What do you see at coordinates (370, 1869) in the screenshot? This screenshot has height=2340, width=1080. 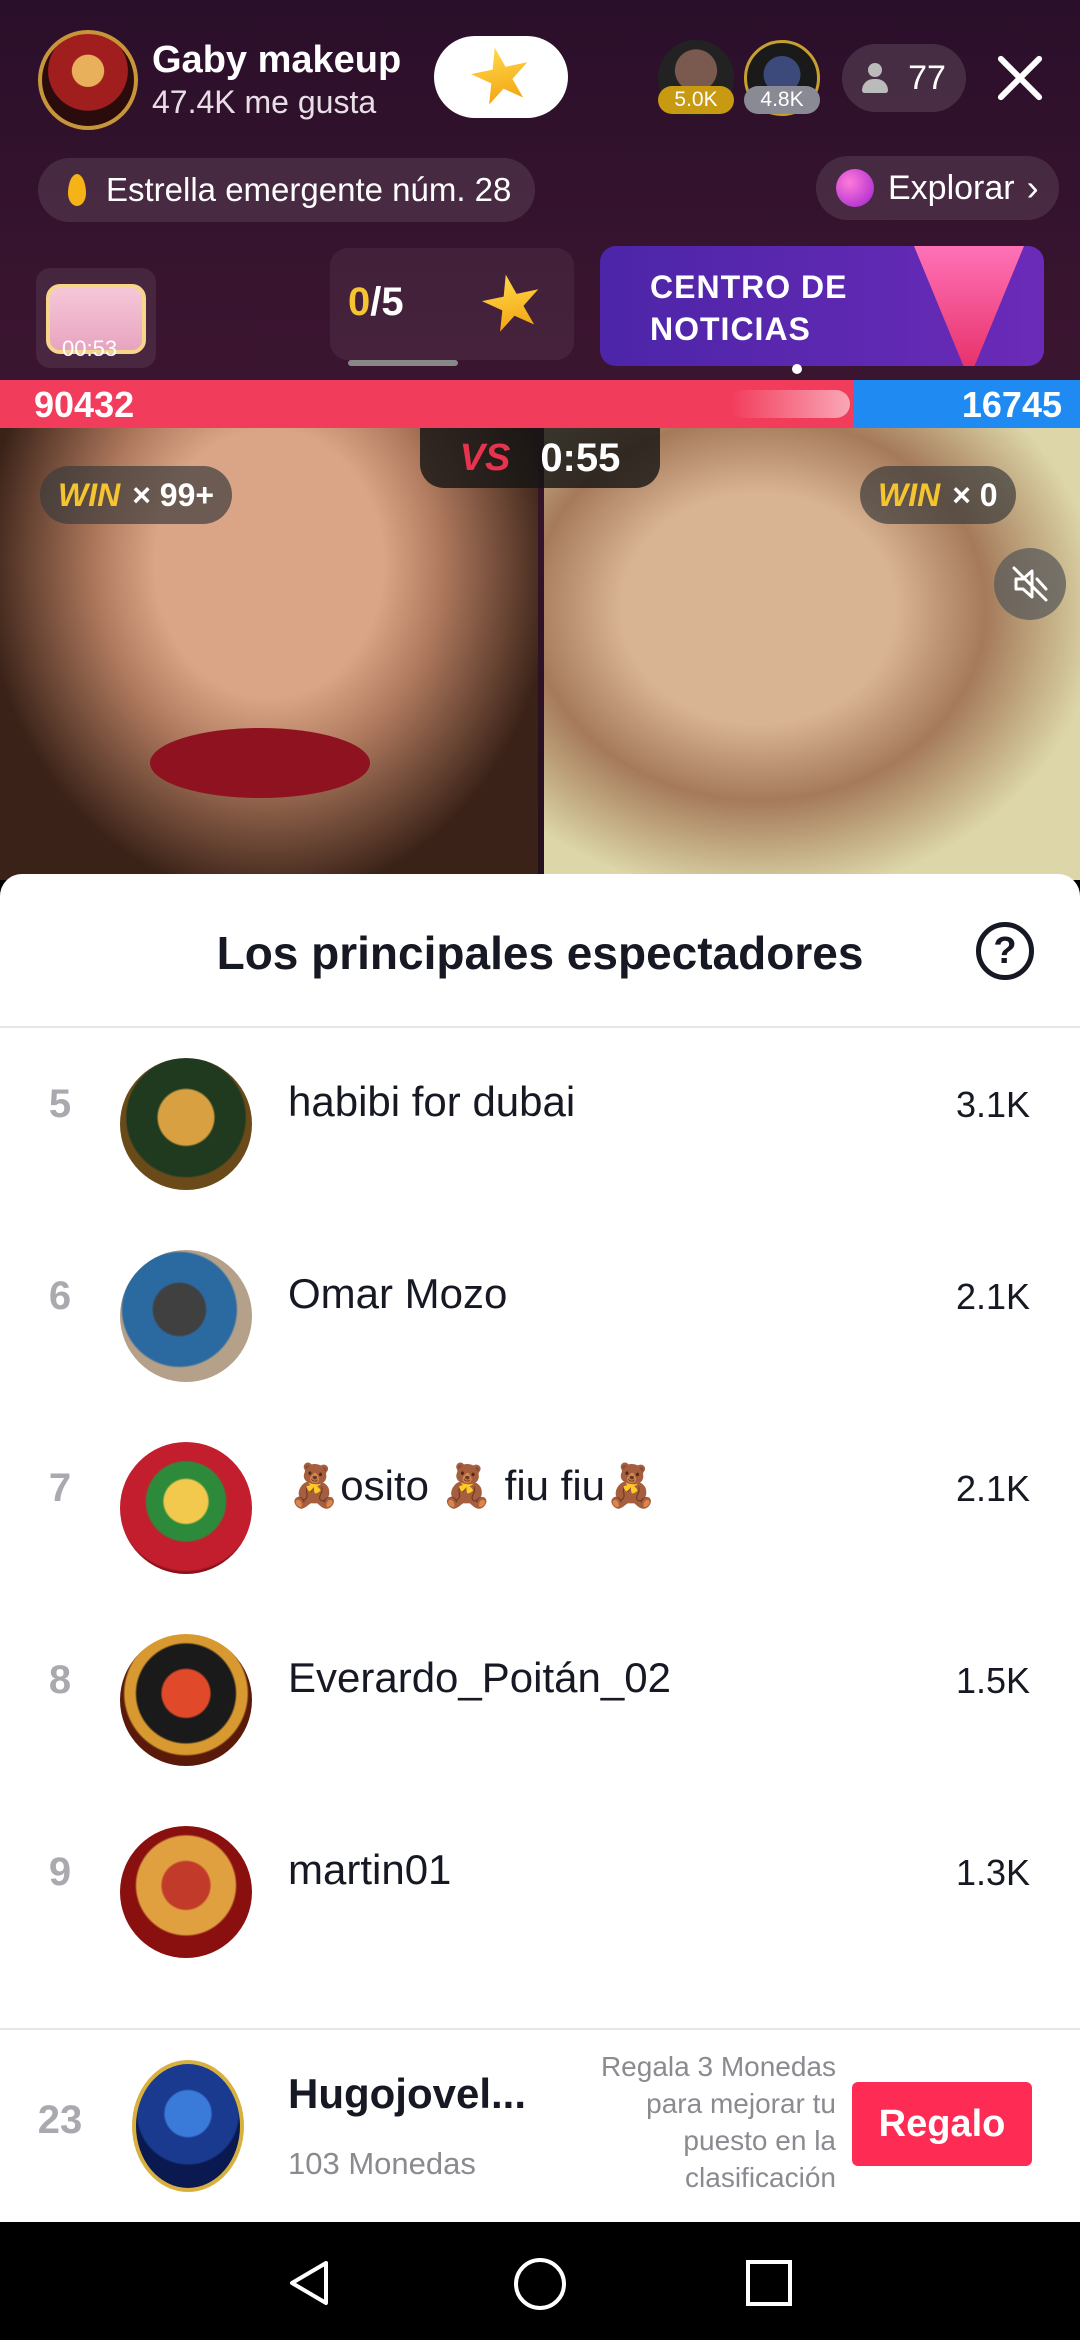 I see `username: martin01` at bounding box center [370, 1869].